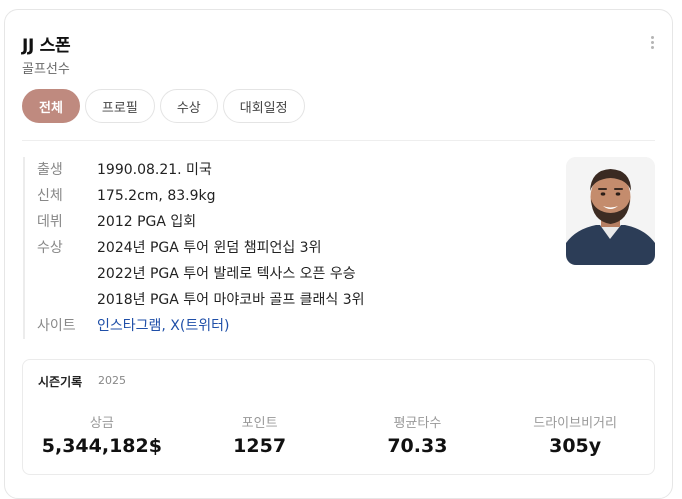 The image size is (682, 499). I want to click on profile-row-body: 신체 175.2cm, 83.9kg, so click(201, 196).